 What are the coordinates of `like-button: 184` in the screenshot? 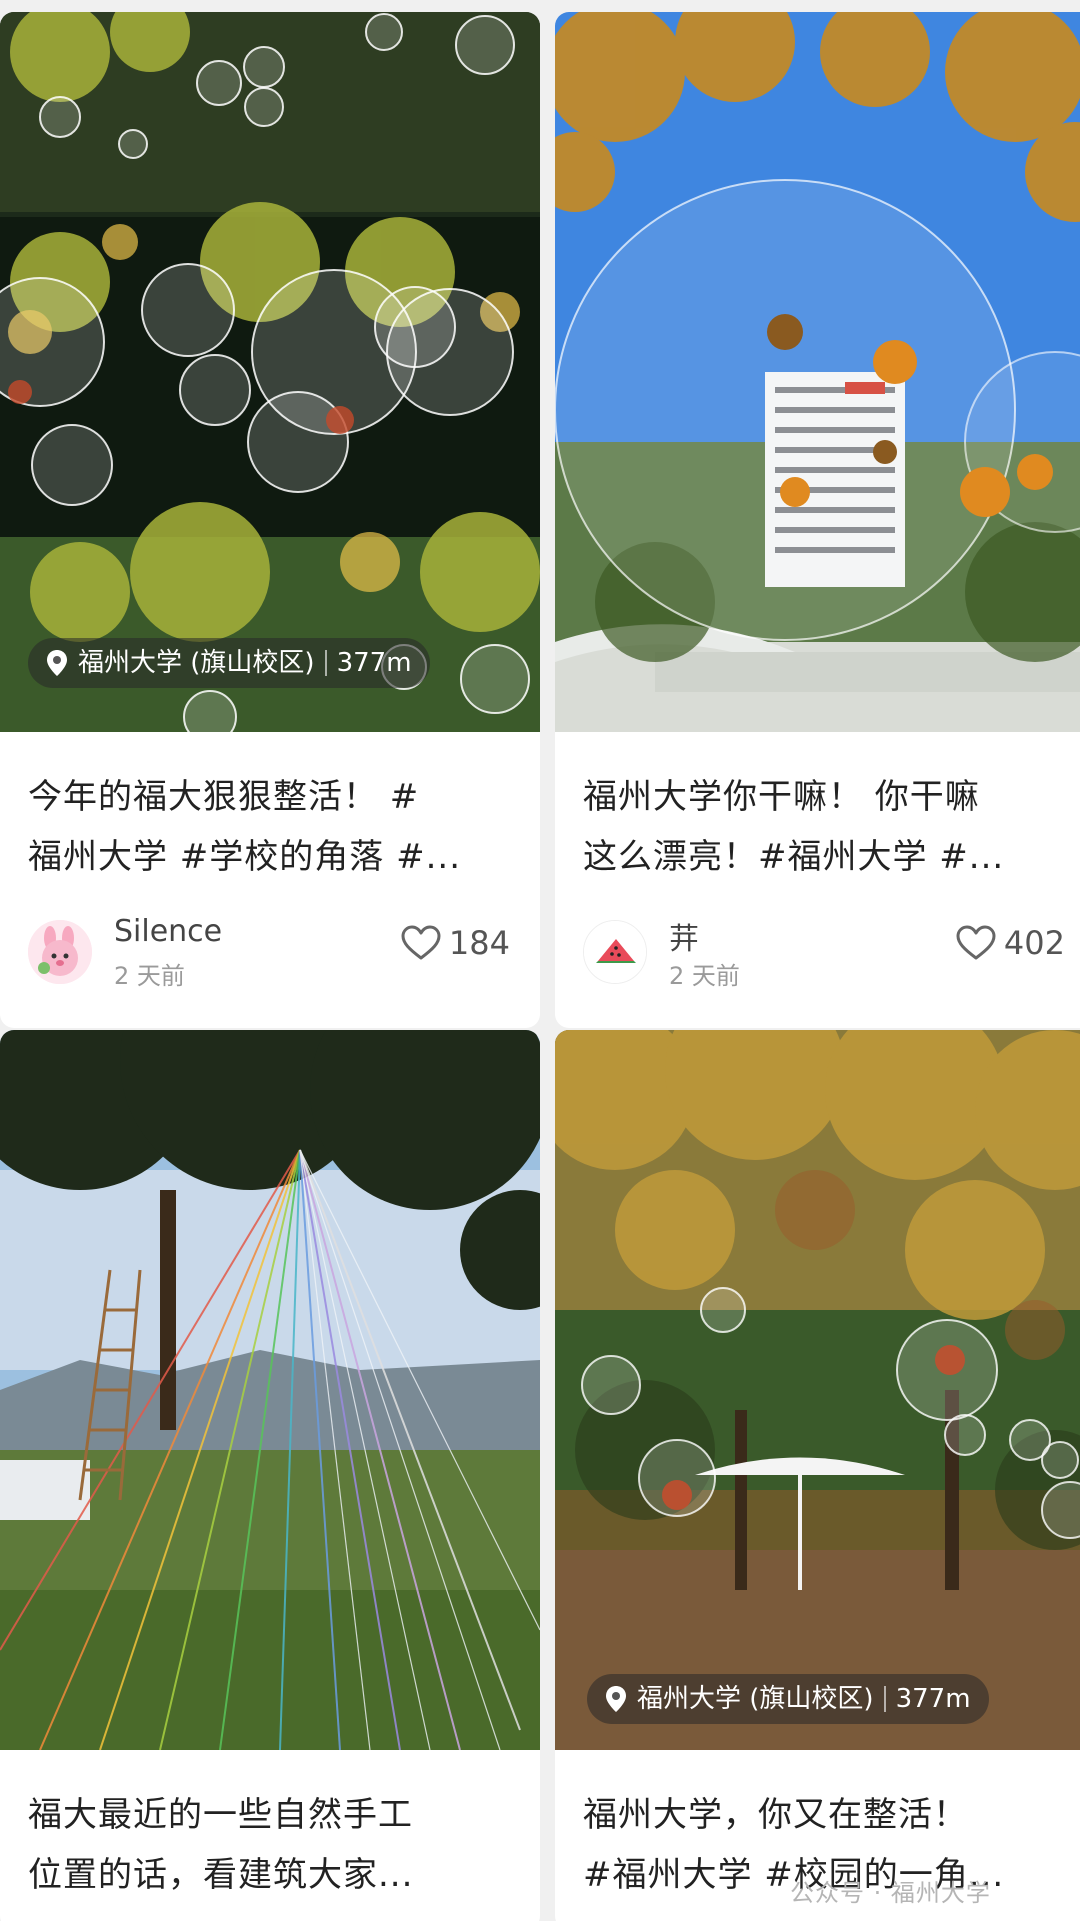 It's located at (455, 943).